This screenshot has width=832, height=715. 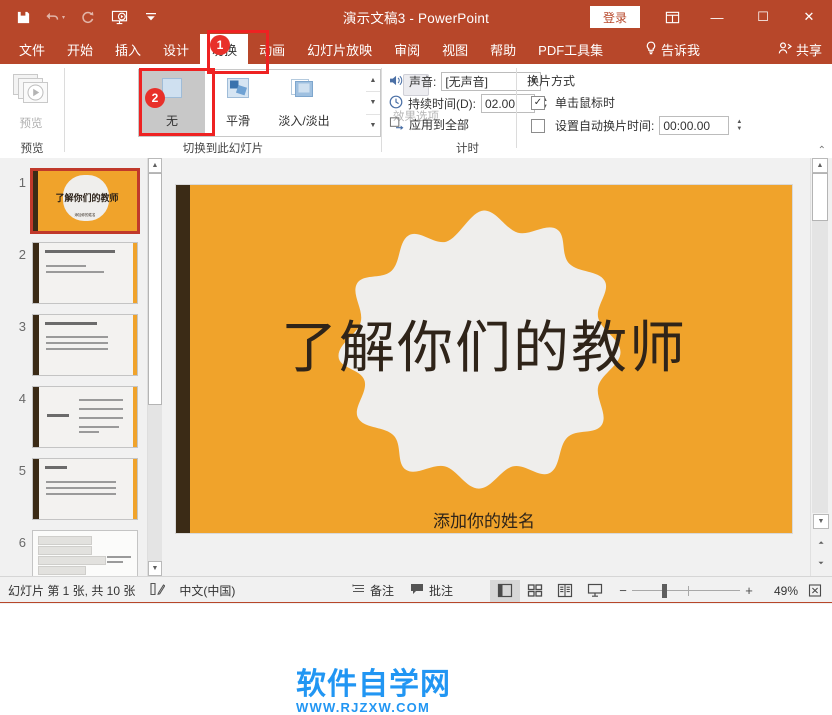 I want to click on maximize-button: ☐, so click(x=763, y=17).